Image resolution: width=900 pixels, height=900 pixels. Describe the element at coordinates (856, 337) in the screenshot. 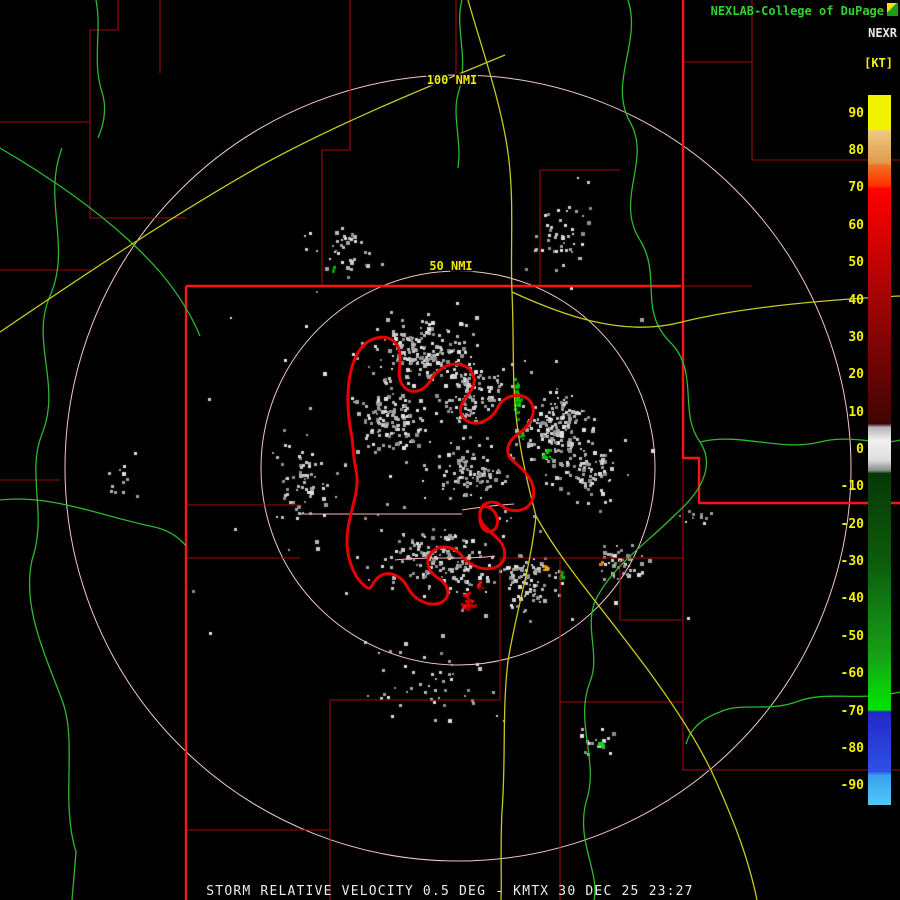

I see `colorbar-tick: 30` at that location.